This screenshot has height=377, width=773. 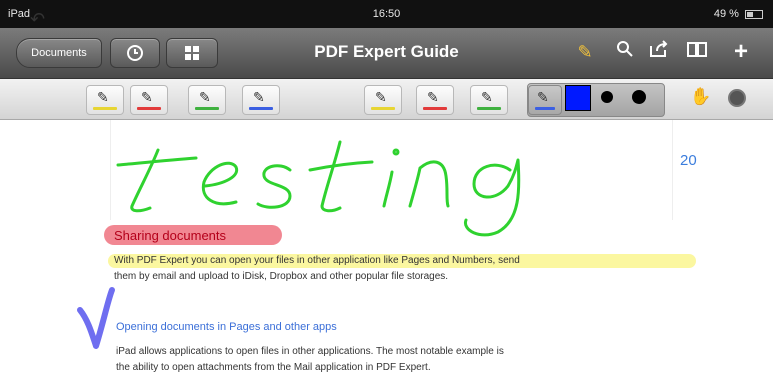 What do you see at coordinates (607, 97) in the screenshot?
I see `stroke-medium-dot` at bounding box center [607, 97].